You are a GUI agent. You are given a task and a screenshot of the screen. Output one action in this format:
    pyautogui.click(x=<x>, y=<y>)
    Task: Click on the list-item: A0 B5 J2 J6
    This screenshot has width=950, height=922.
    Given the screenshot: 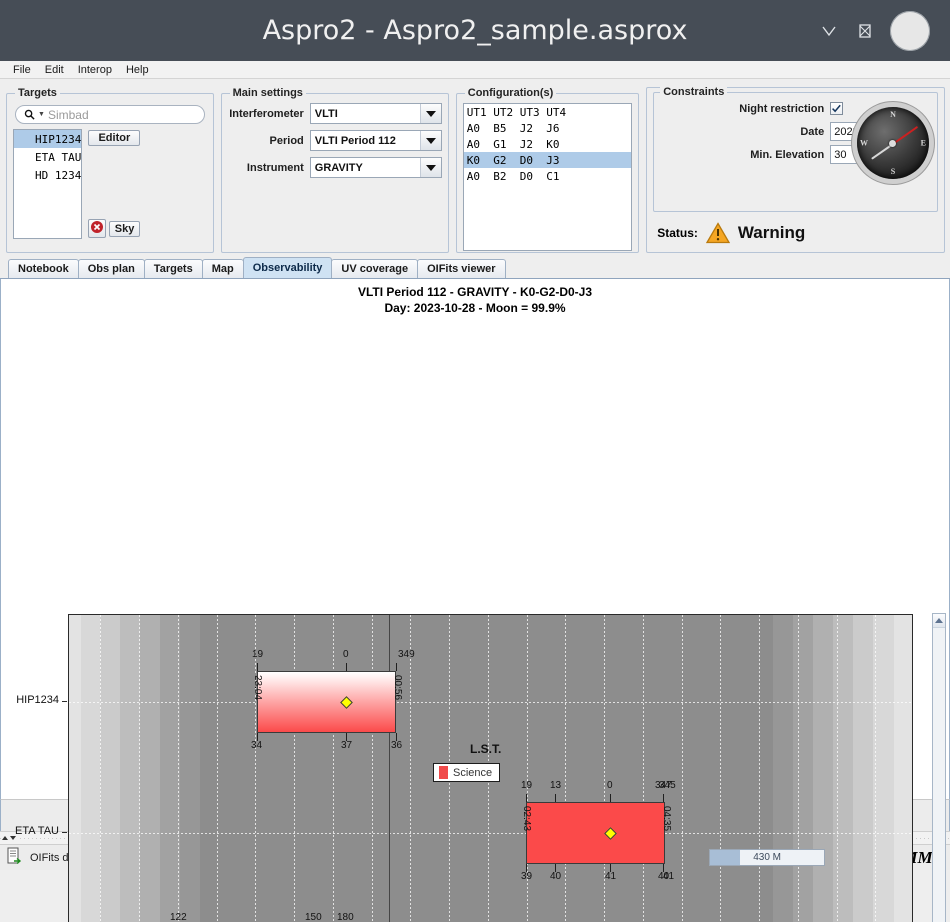 What is the action you would take?
    pyautogui.click(x=547, y=128)
    